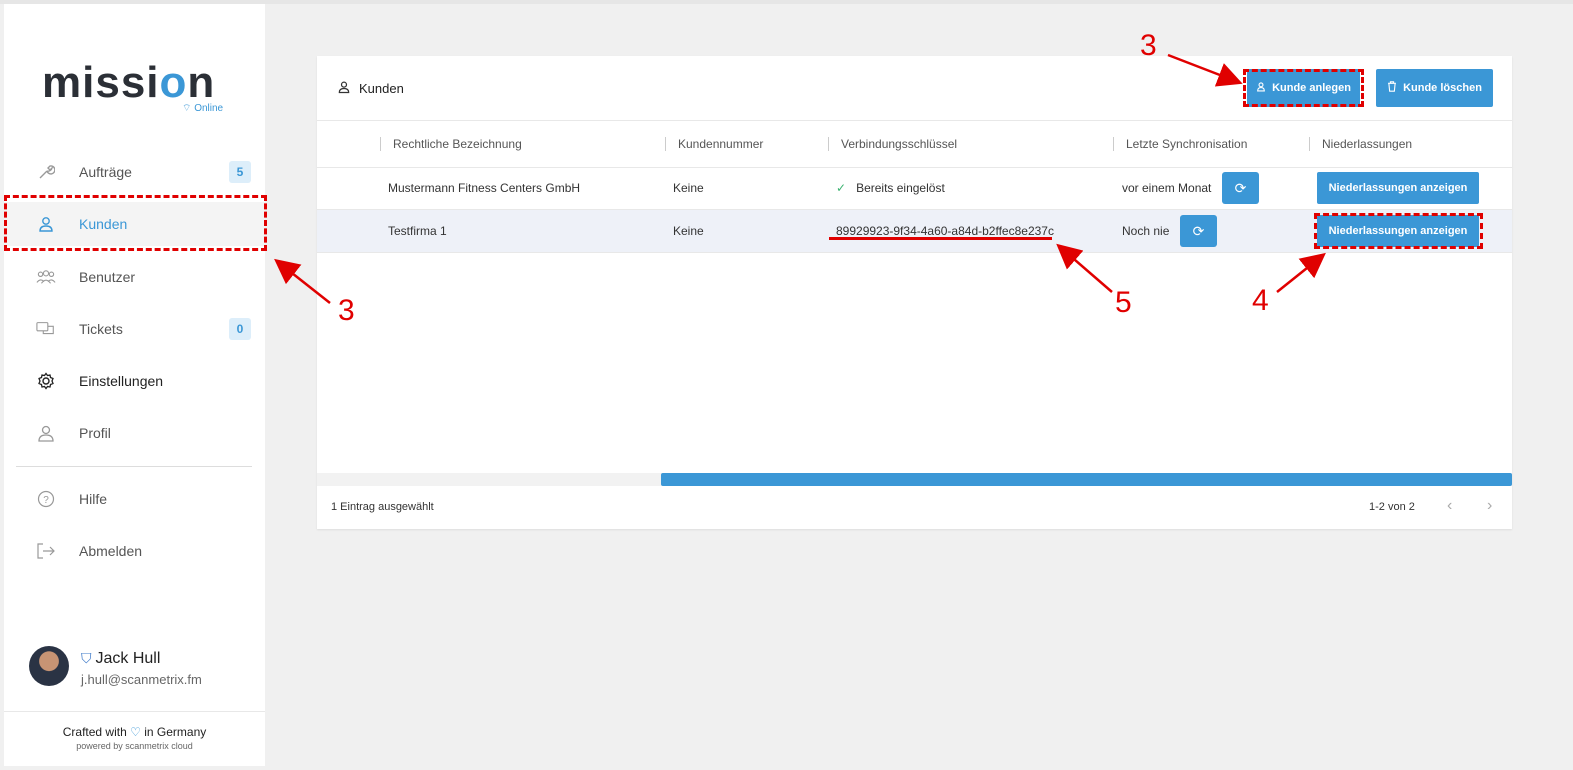  What do you see at coordinates (302, 281) in the screenshot?
I see `arrow-to-sidebar-kunden` at bounding box center [302, 281].